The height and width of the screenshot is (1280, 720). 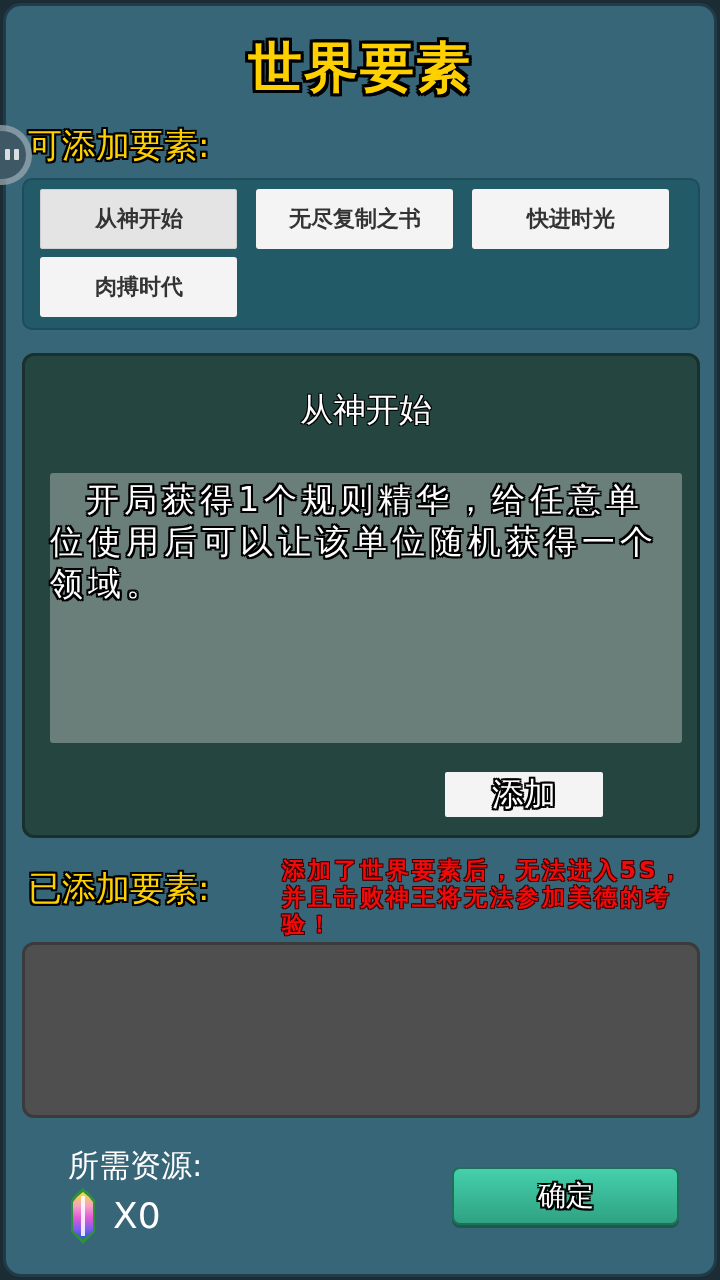 What do you see at coordinates (570, 219) in the screenshot?
I see `element-button: 快进时光` at bounding box center [570, 219].